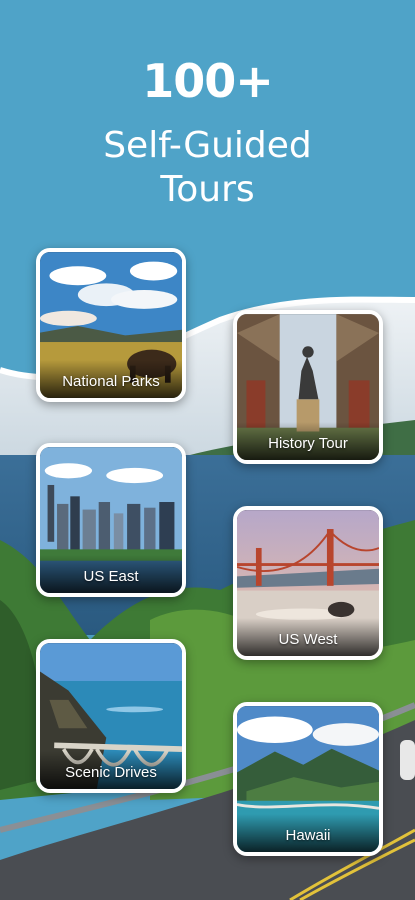  What do you see at coordinates (207, 168) in the screenshot?
I see `hero-subtitle: Self-Guided Tours` at bounding box center [207, 168].